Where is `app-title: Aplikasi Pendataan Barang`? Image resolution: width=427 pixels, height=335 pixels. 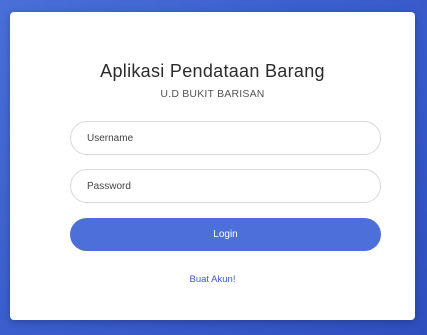
app-title: Aplikasi Pendataan Barang is located at coordinates (212, 71).